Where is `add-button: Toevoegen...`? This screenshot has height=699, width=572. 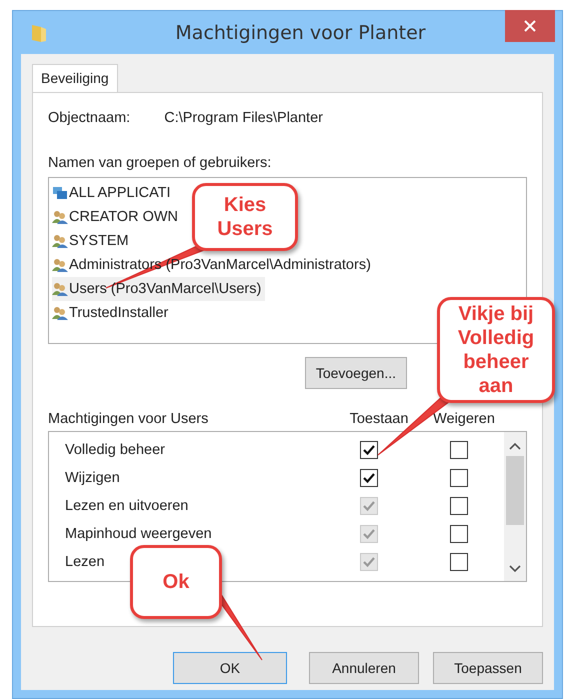
add-button: Toevoegen... is located at coordinates (355, 373).